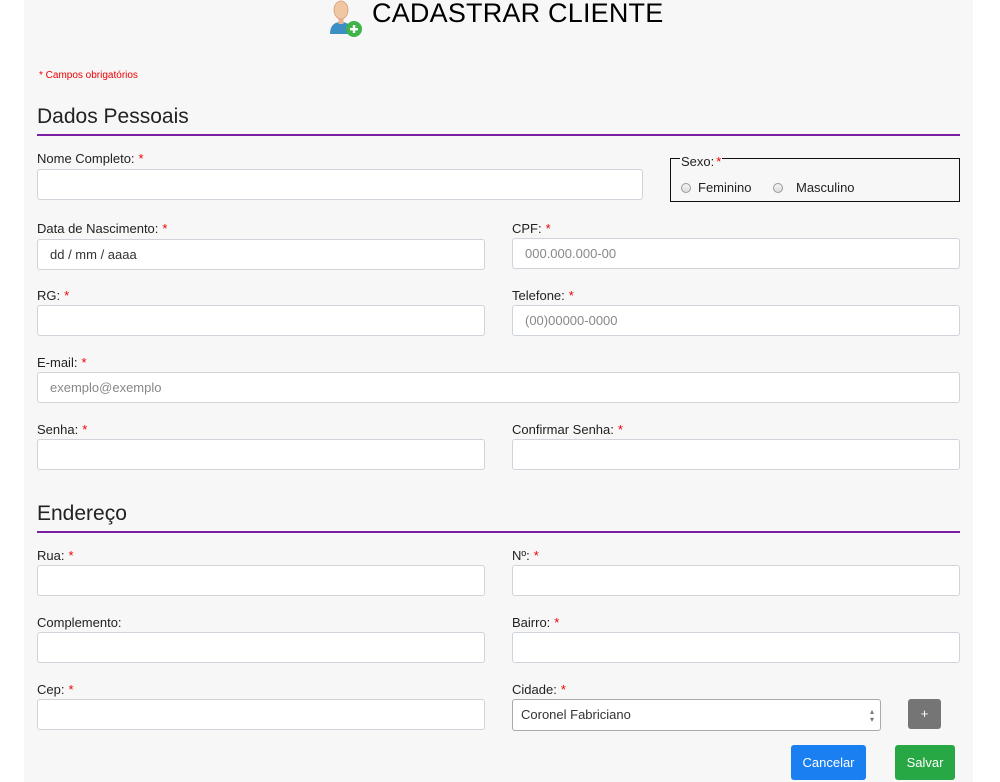 The image size is (1000, 782). I want to click on nascimento-input: dd / mm / aaaa, so click(261, 254).